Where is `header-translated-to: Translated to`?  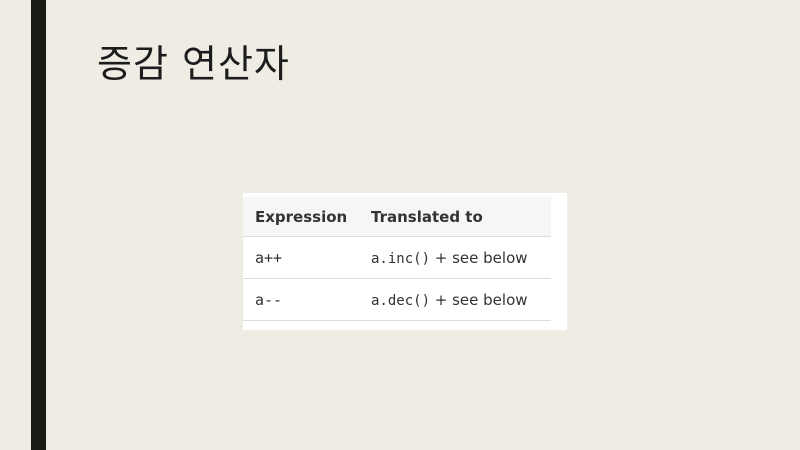
header-translated-to: Translated to is located at coordinates (461, 217).